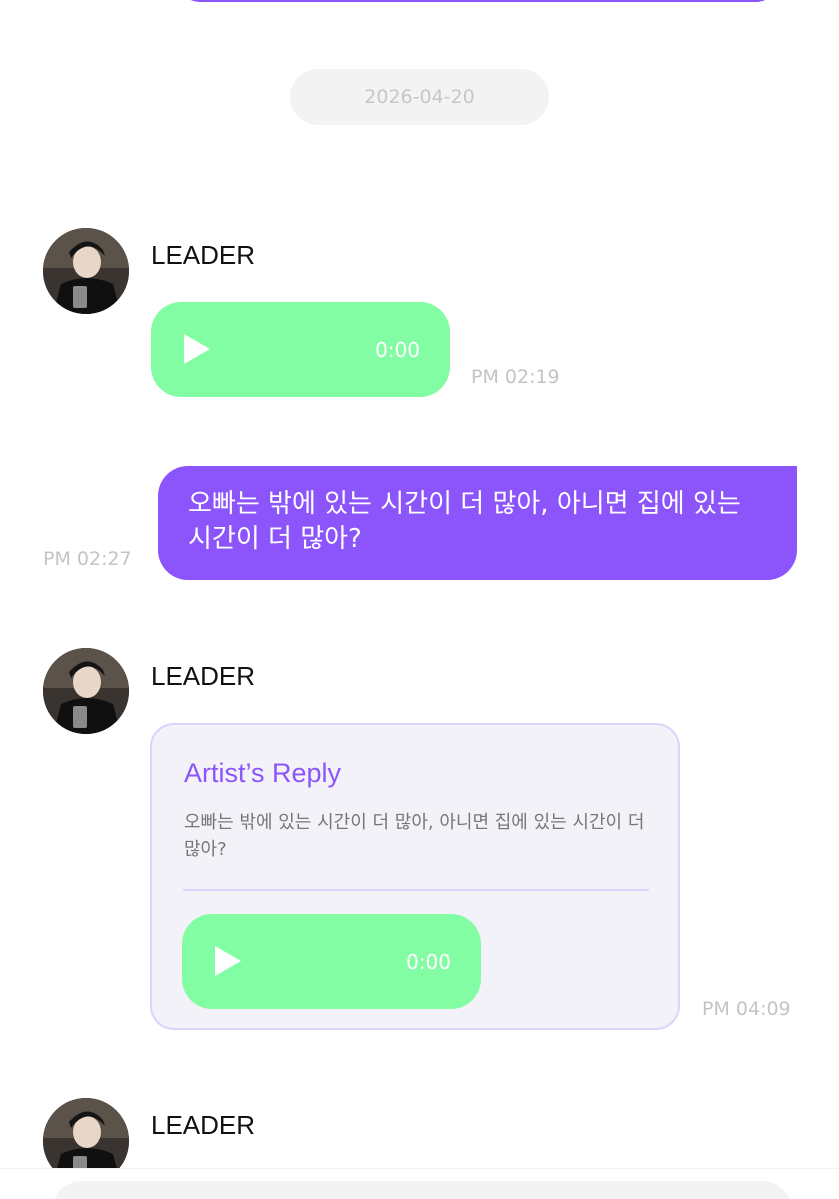 The image size is (839, 1199). I want to click on quoted-question: 오빠는 밖에 있는 시간이 더 많아, 아니면 집에 있는 시간이 더 많아?, so click(414, 836).